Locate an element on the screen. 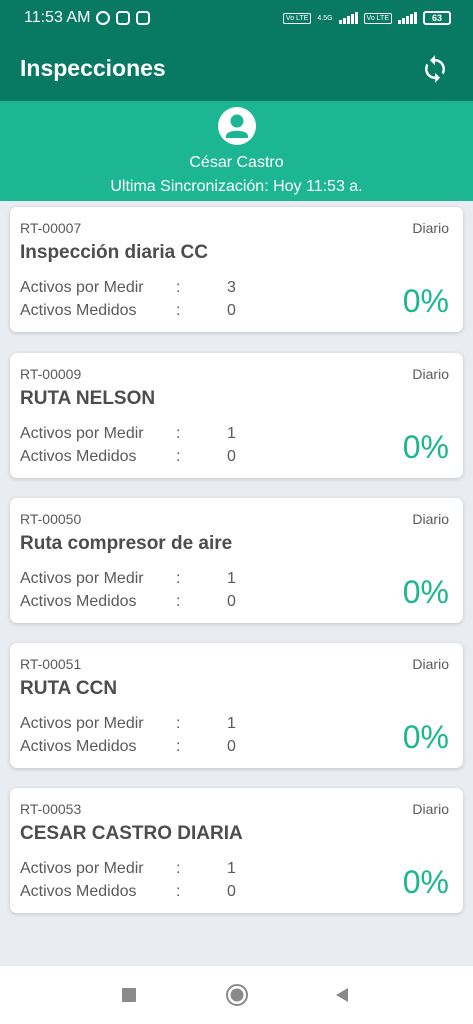 The height and width of the screenshot is (1024, 473). system-nav-bar is located at coordinates (236, 995).